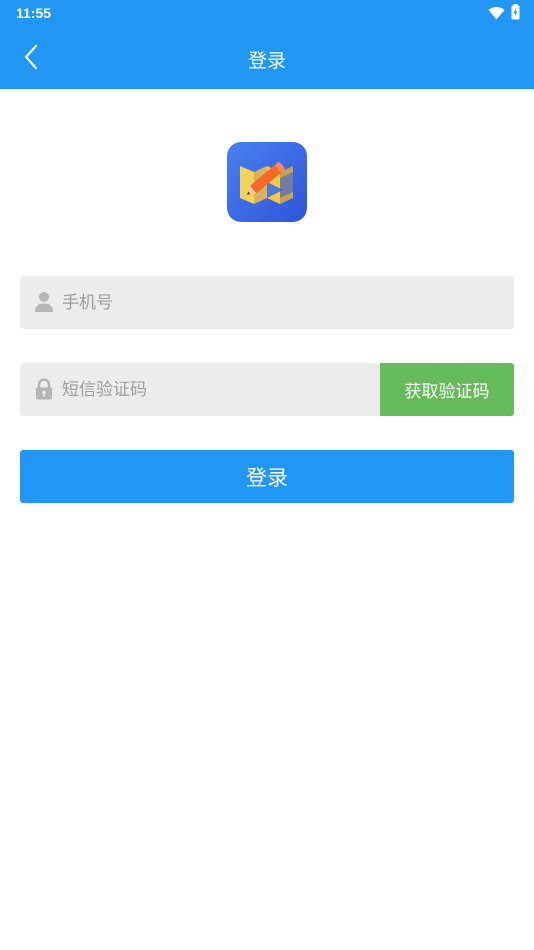 The height and width of the screenshot is (950, 534). Describe the element at coordinates (266, 61) in the screenshot. I see `page-title: 登录` at that location.